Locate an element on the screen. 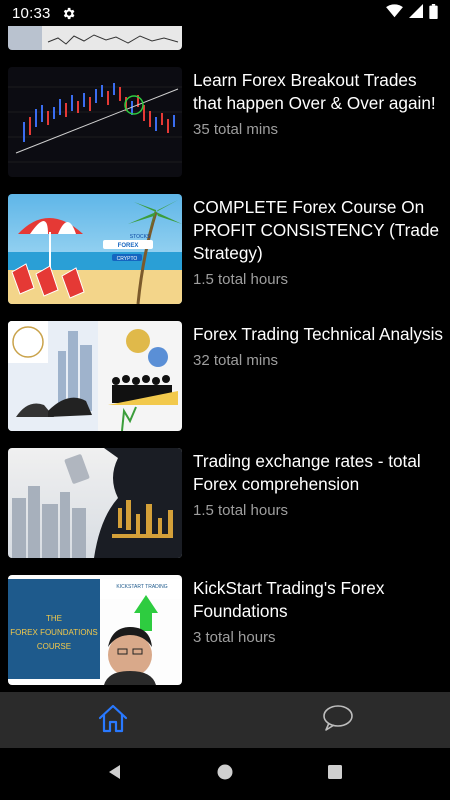 The height and width of the screenshot is (800, 450). recents-square-icon is located at coordinates (335, 774).